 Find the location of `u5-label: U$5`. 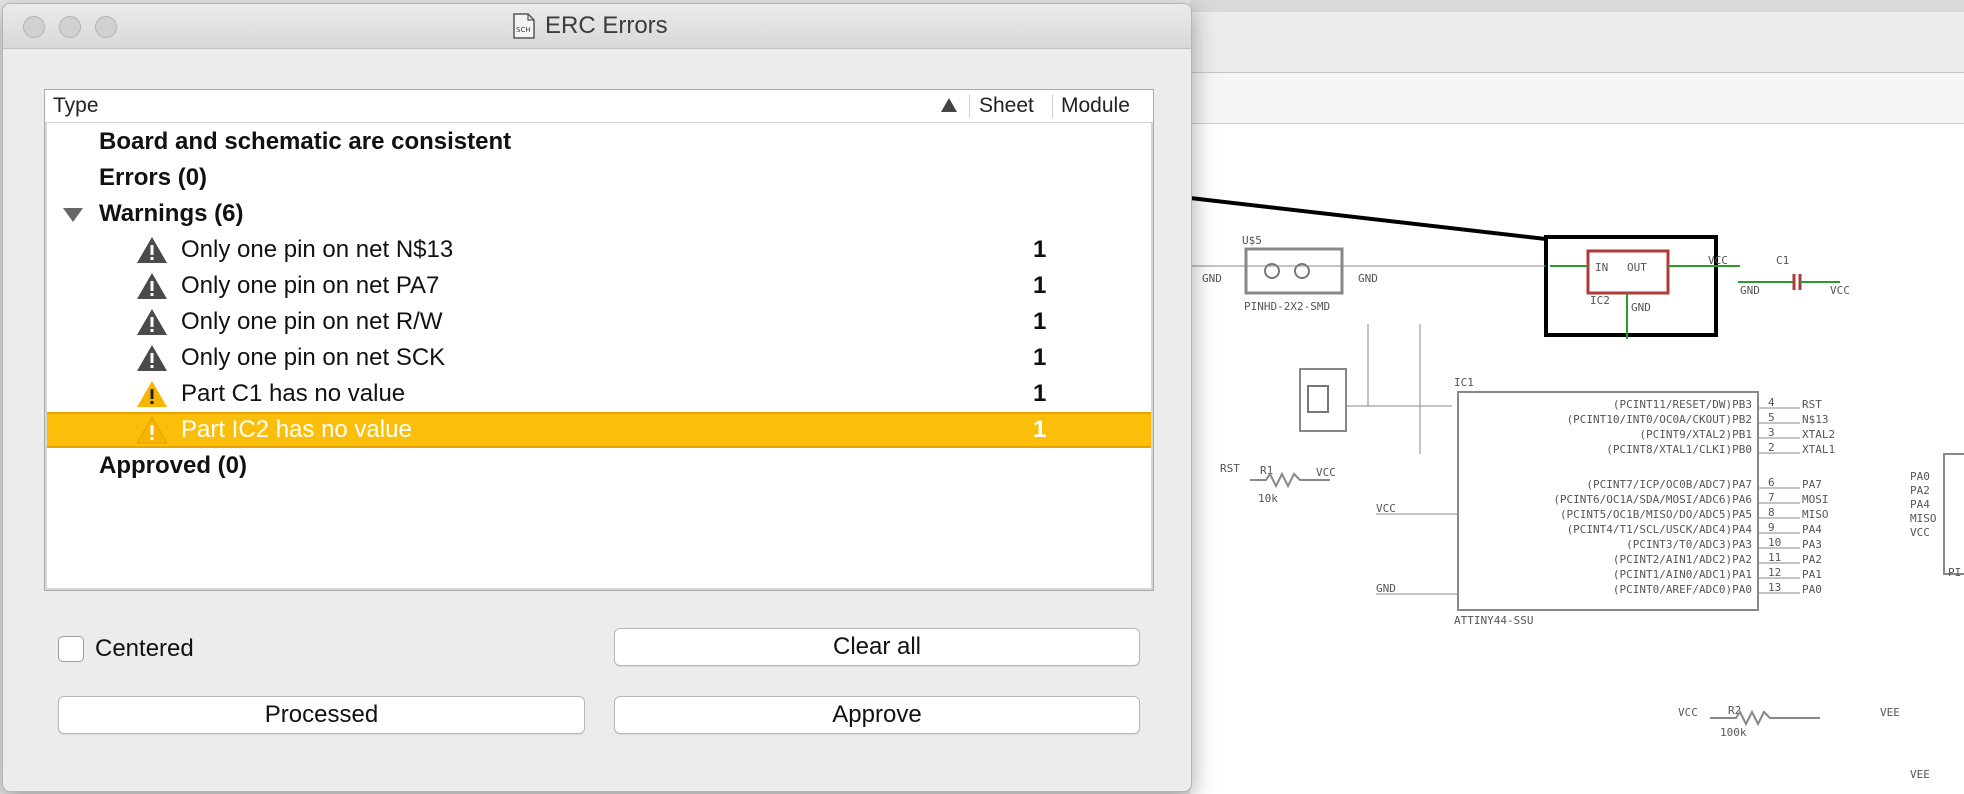

u5-label: U$5 is located at coordinates (1252, 240).